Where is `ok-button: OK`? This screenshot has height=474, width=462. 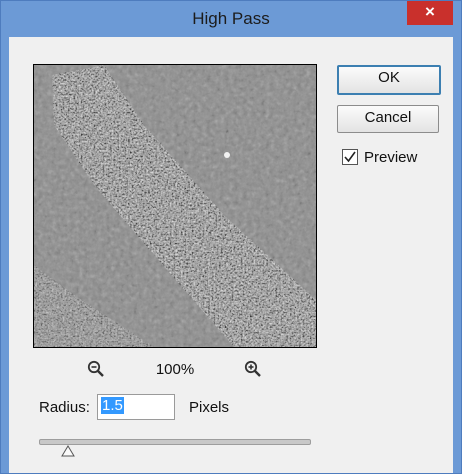 ok-button: OK is located at coordinates (389, 80).